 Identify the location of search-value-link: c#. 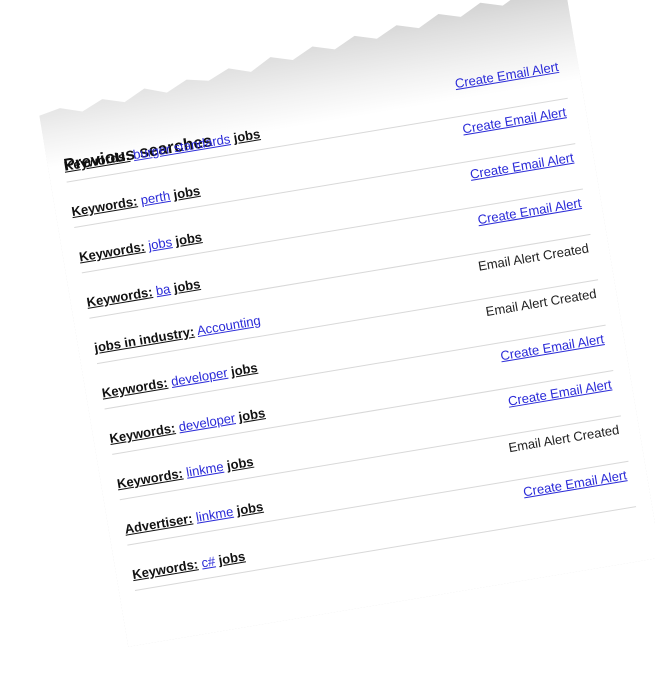
(208, 561).